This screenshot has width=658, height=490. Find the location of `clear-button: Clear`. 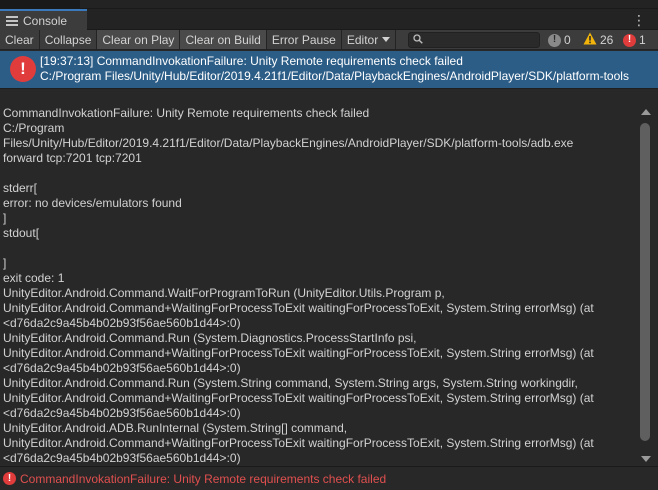

clear-button: Clear is located at coordinates (20, 39).